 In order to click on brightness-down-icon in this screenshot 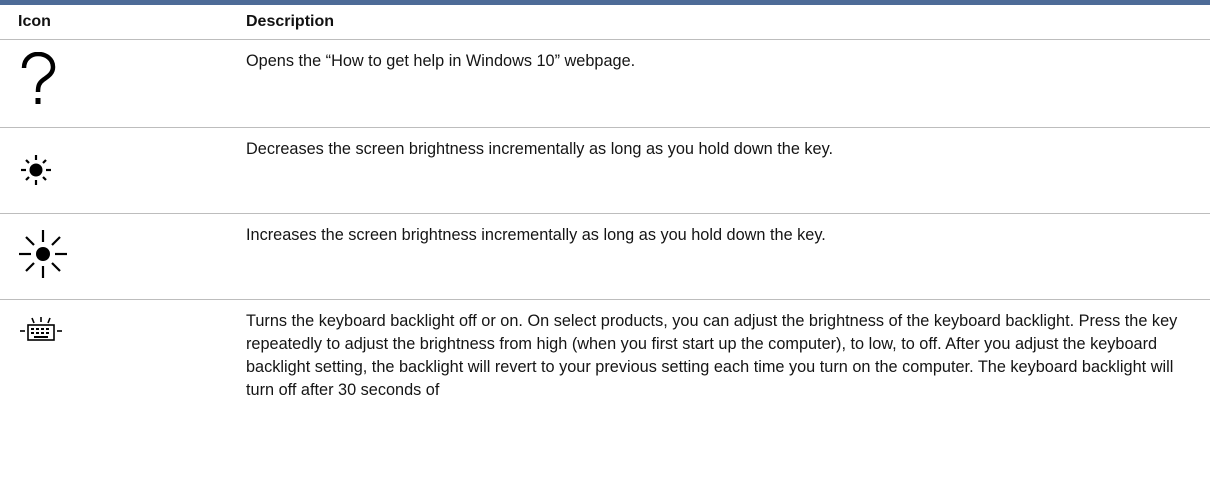, I will do `click(36, 170)`.